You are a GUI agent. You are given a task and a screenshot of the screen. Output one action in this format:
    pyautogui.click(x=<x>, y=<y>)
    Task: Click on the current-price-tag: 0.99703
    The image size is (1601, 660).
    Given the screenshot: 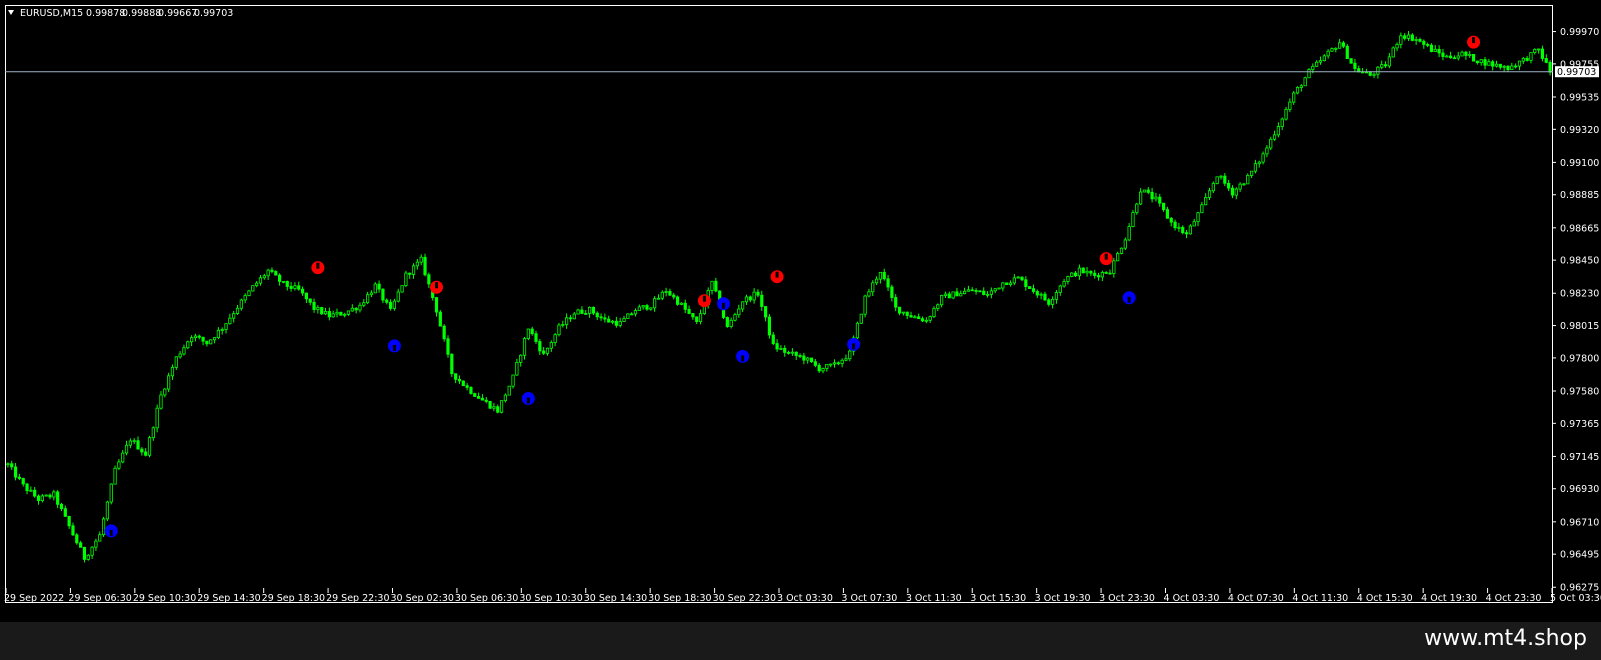 What is the action you would take?
    pyautogui.click(x=1577, y=72)
    